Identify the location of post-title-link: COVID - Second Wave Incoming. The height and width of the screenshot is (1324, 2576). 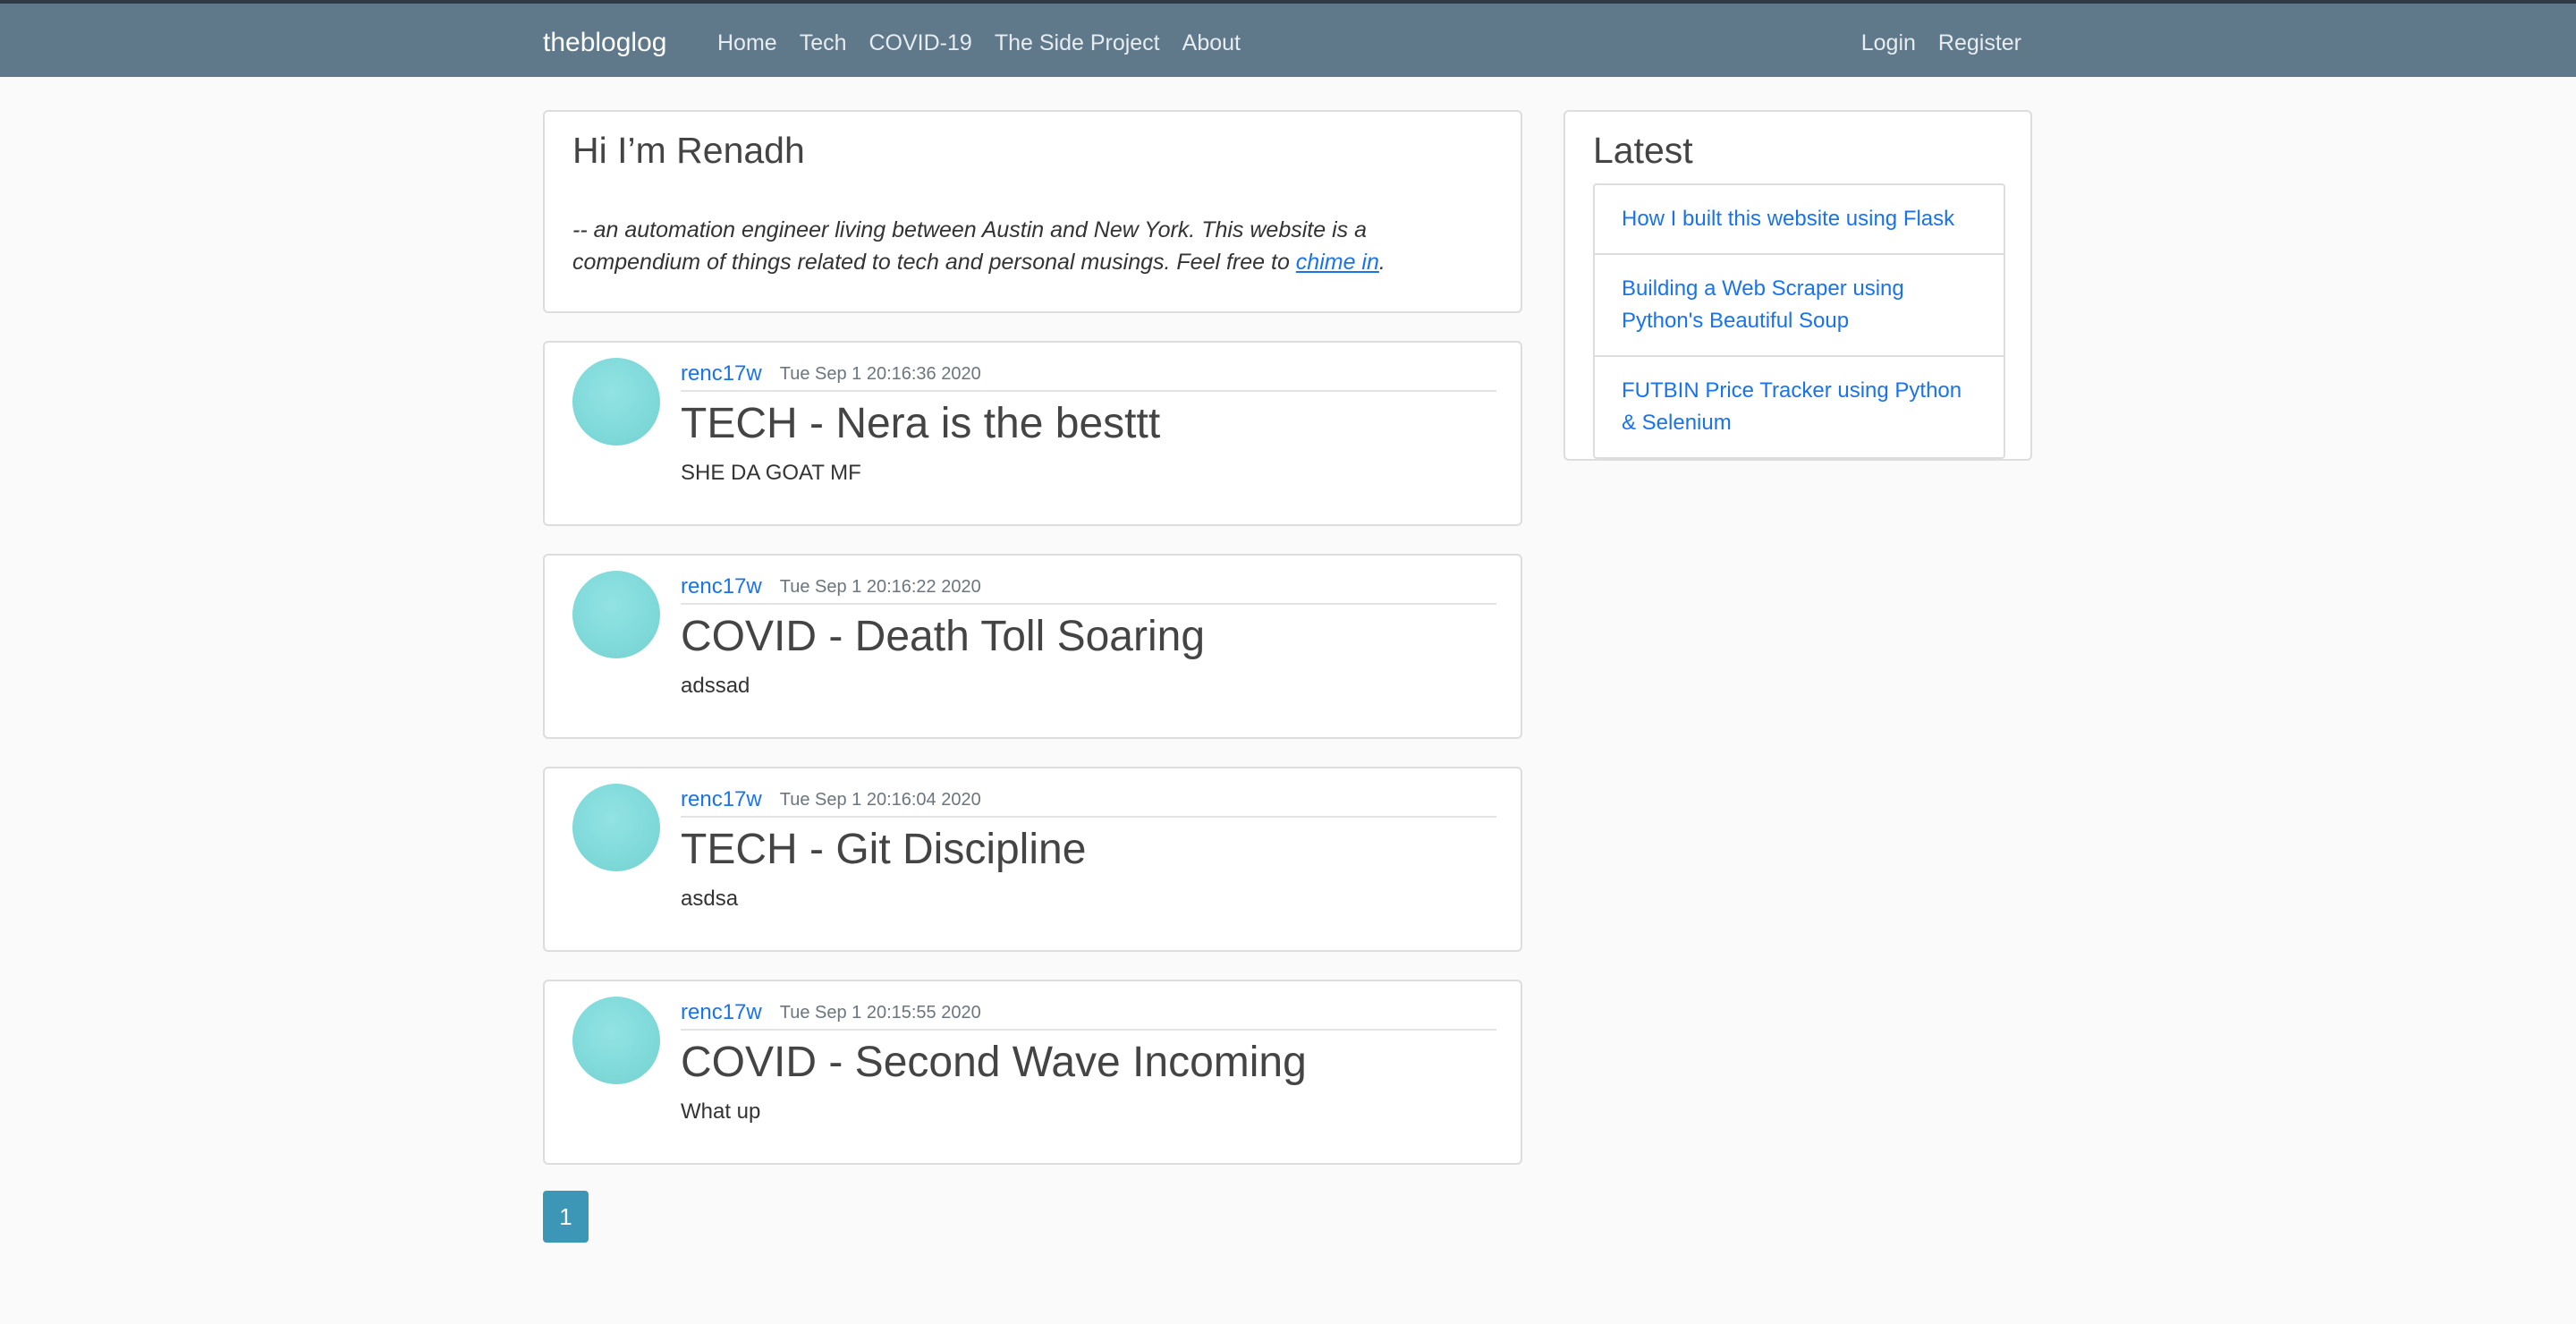
(994, 1063).